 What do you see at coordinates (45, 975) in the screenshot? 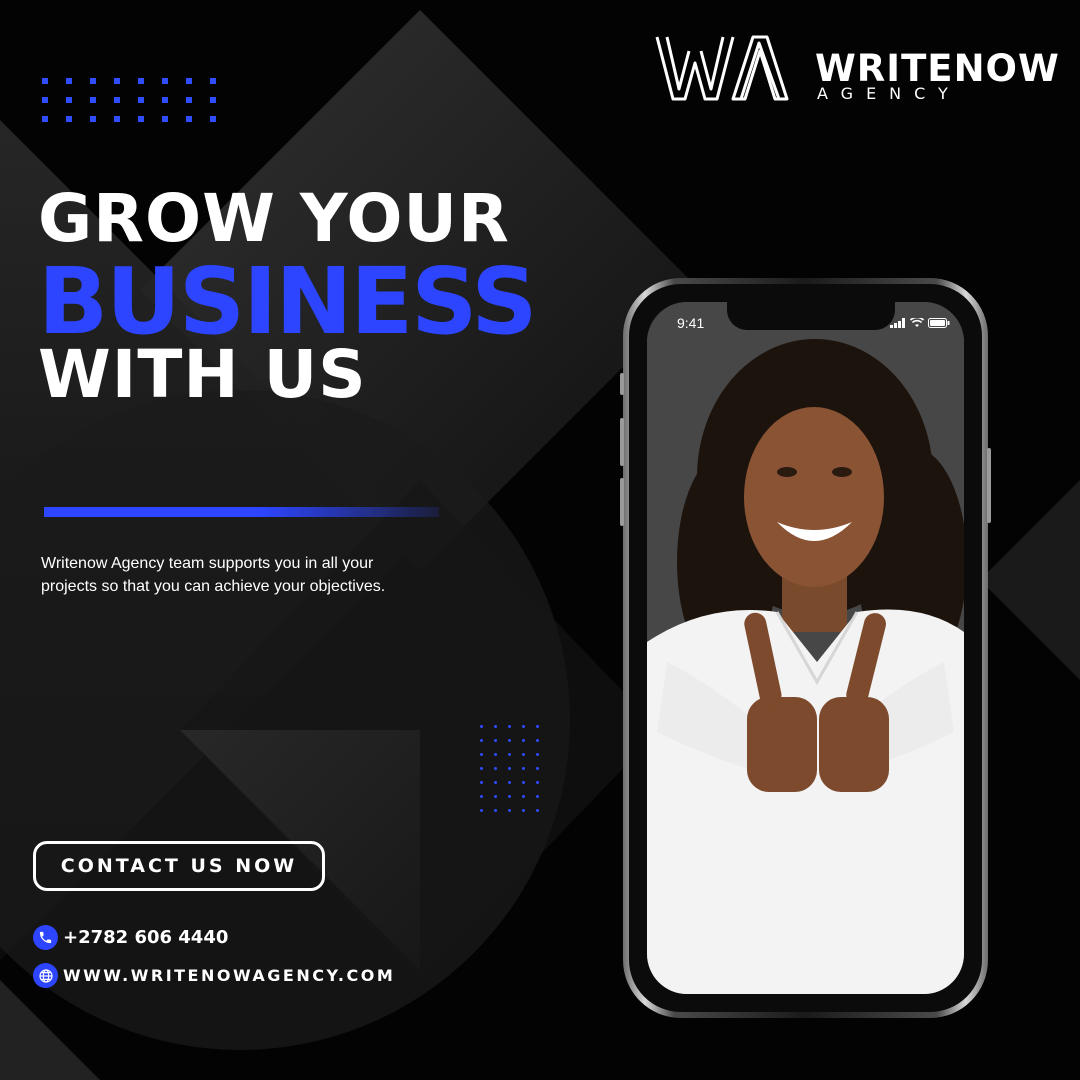
I see `globe-icon` at bounding box center [45, 975].